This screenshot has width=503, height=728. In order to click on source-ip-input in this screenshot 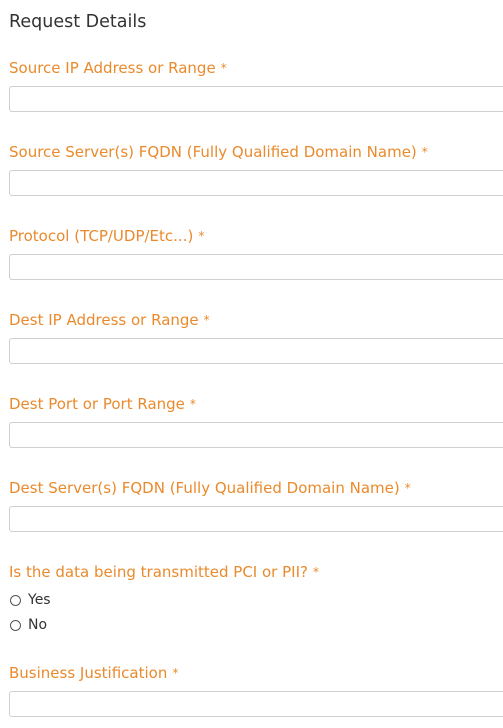, I will do `click(256, 99)`.